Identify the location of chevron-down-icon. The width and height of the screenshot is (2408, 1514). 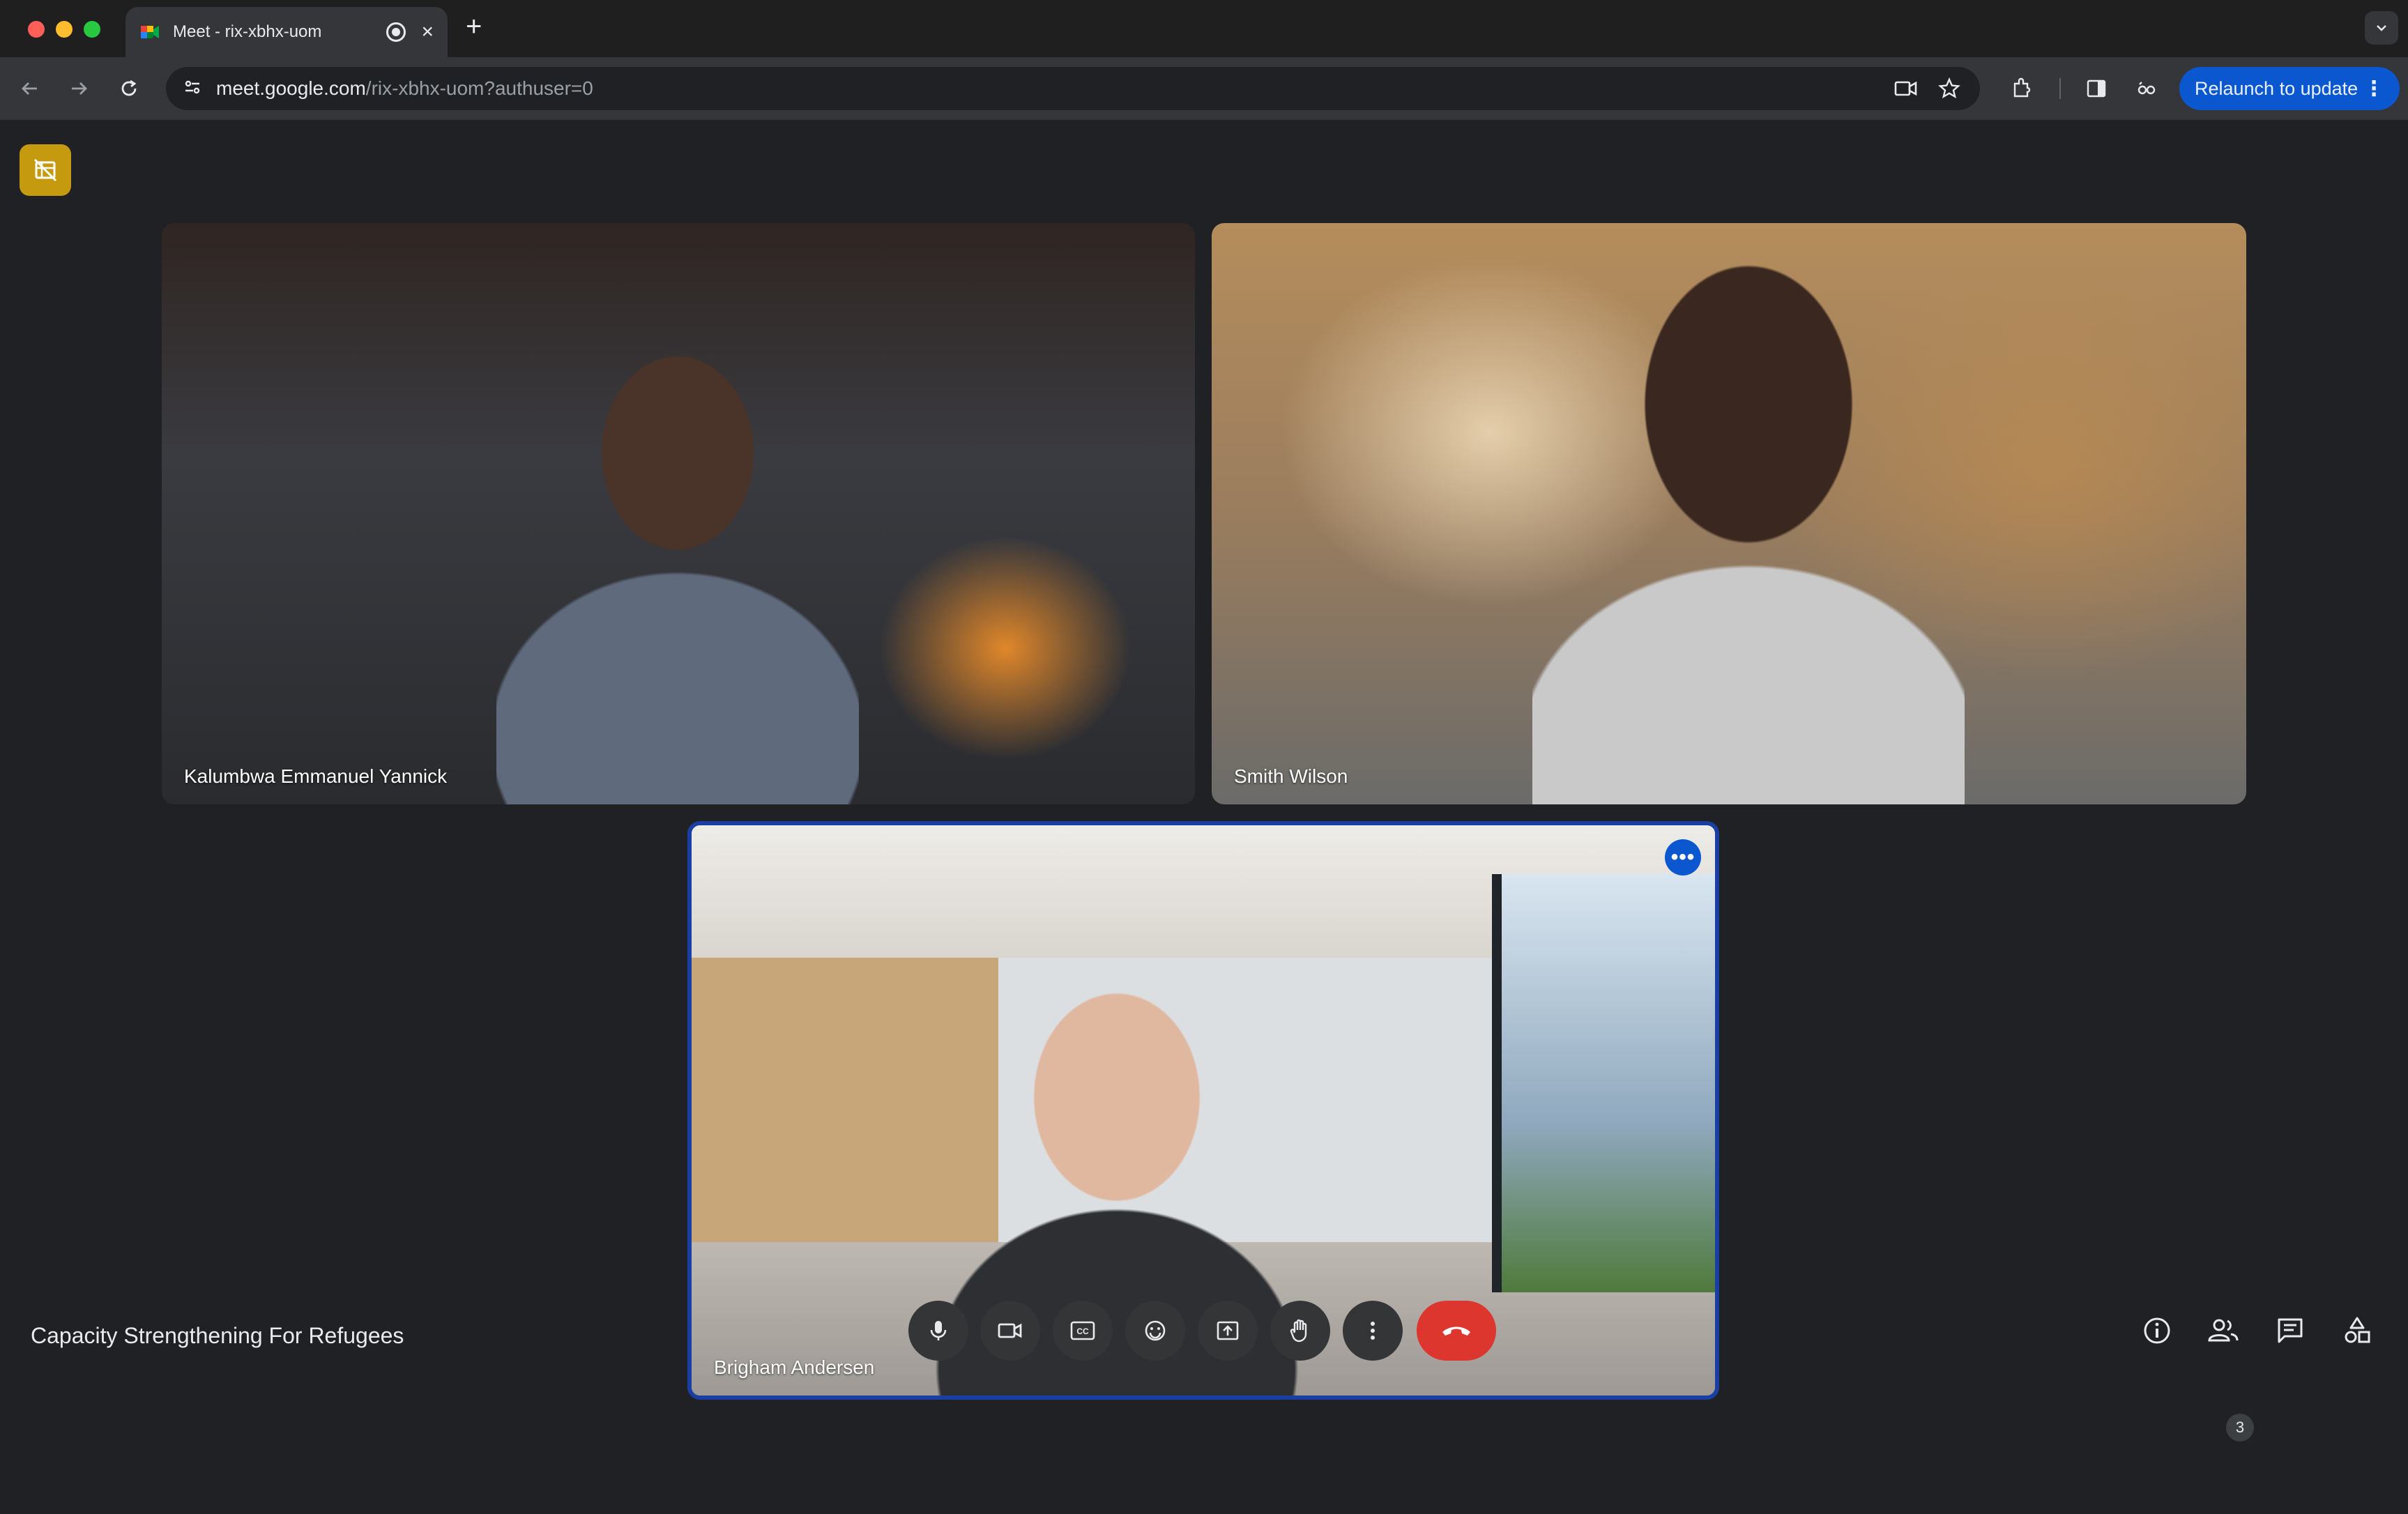
(2381, 28).